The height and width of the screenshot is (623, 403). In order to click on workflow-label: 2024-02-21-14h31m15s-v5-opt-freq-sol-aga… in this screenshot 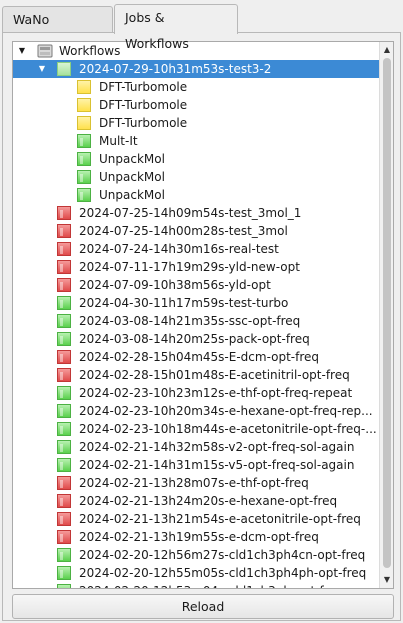, I will do `click(217, 465)`.